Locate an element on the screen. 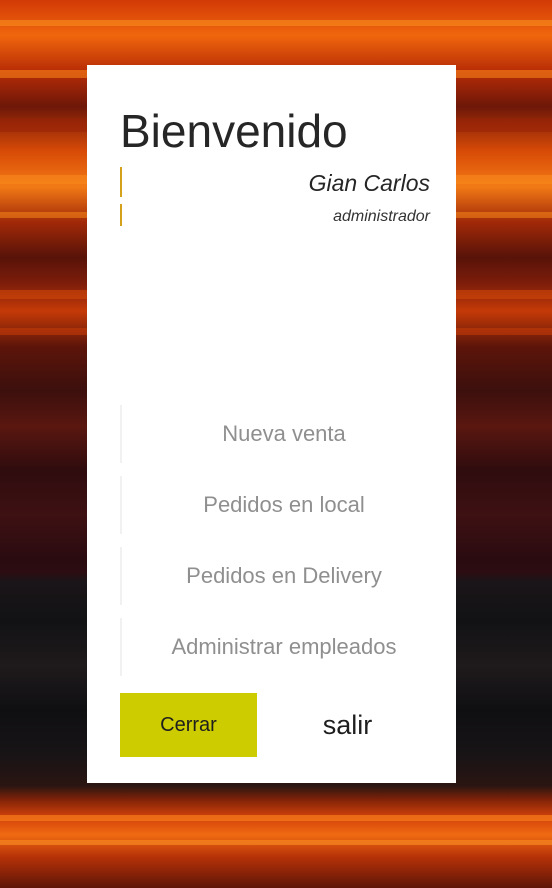 Image resolution: width=552 pixels, height=888 pixels. close-button: Cerrar is located at coordinates (188, 725).